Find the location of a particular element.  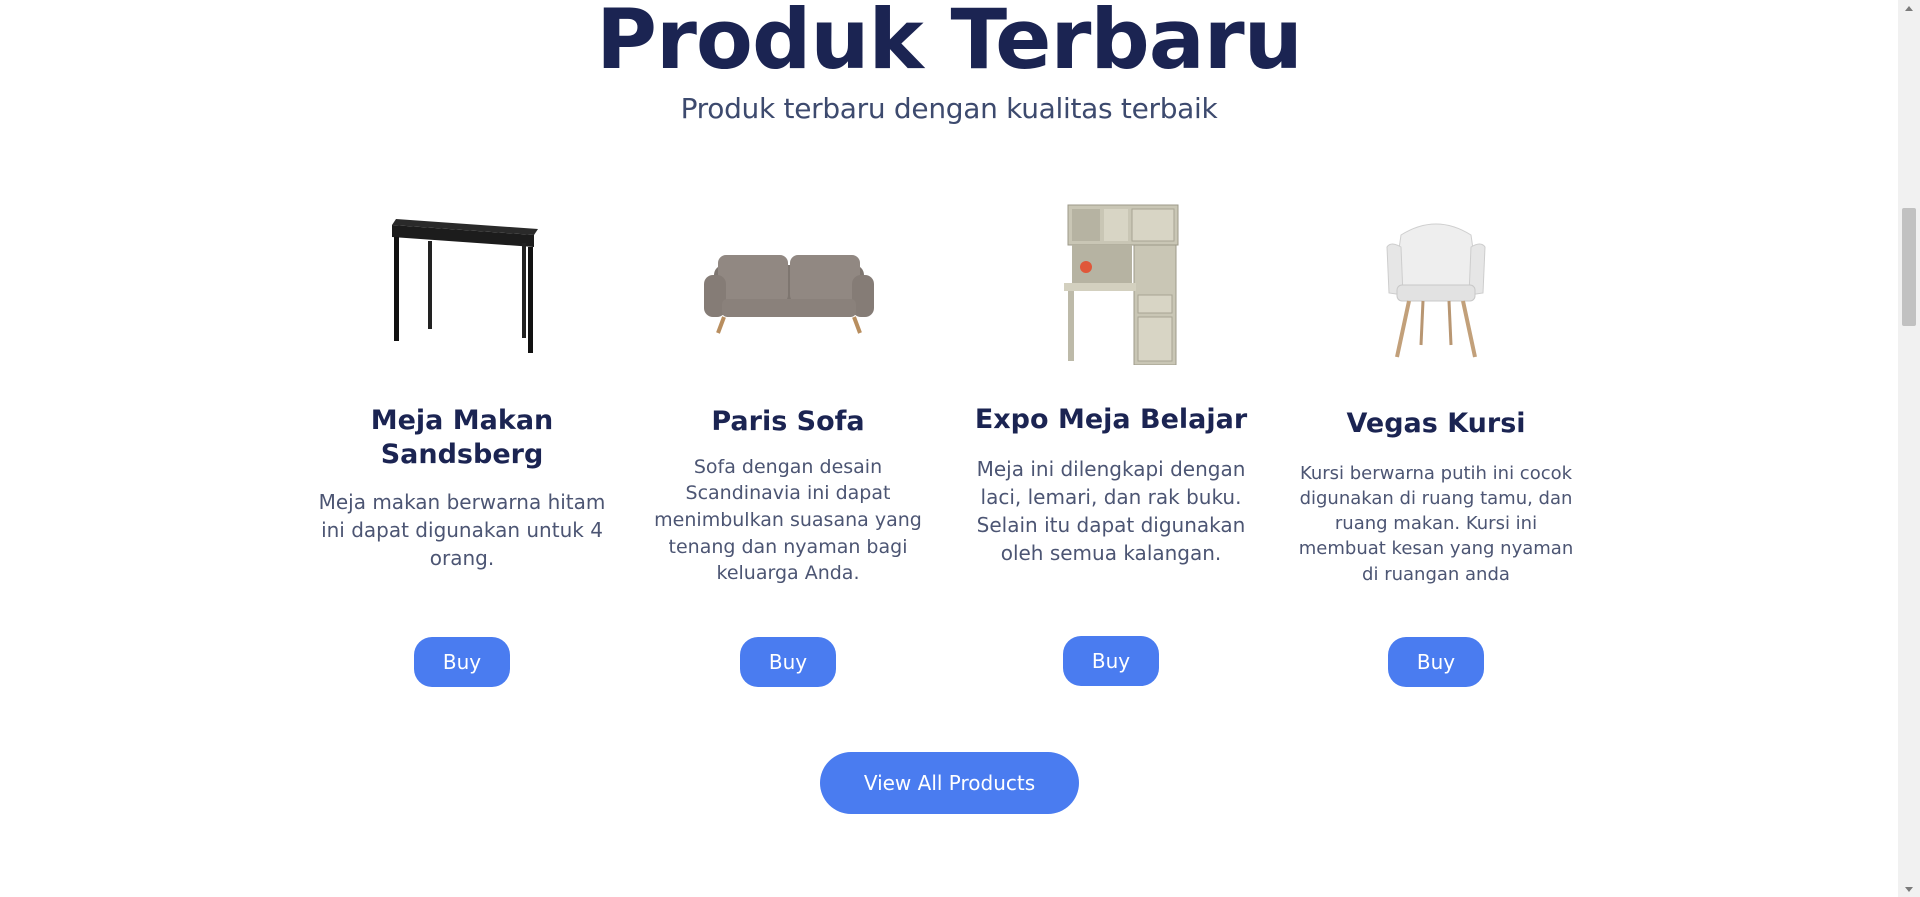

table-icon is located at coordinates (465, 286).